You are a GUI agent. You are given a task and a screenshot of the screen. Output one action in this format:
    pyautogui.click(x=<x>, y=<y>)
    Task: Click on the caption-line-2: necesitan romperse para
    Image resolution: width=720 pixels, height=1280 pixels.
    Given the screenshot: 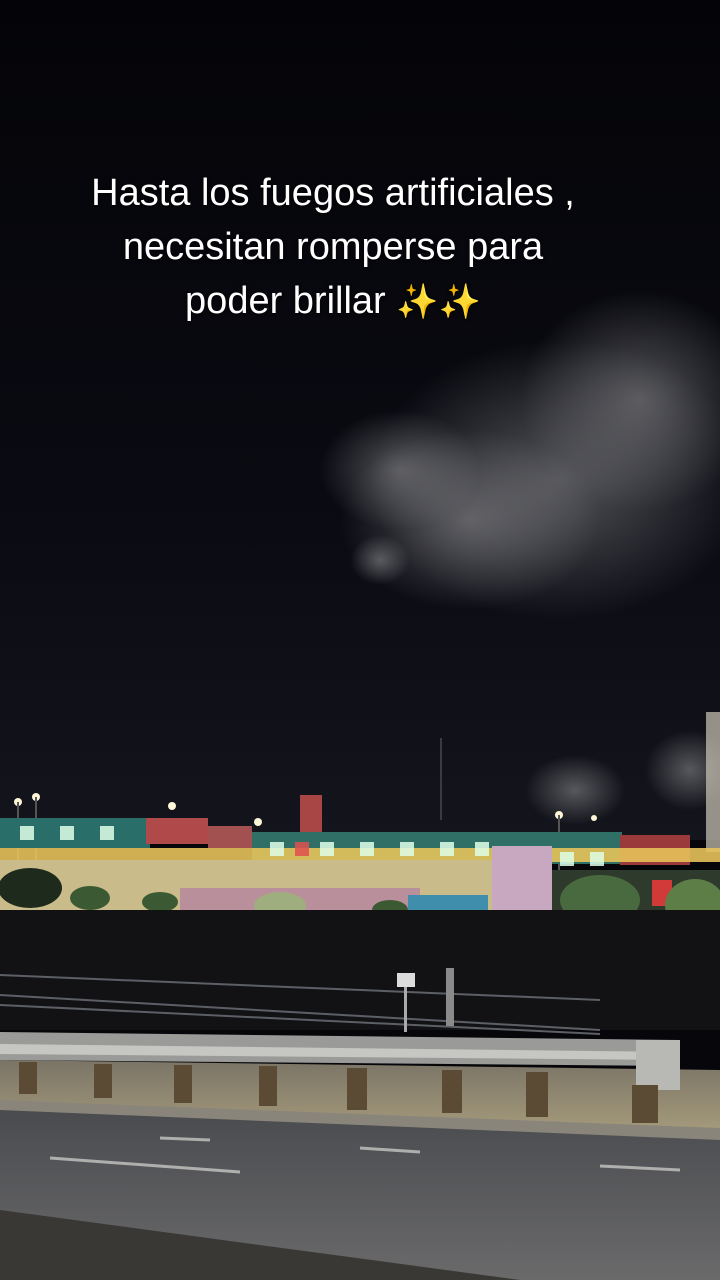 What is the action you would take?
    pyautogui.click(x=333, y=247)
    